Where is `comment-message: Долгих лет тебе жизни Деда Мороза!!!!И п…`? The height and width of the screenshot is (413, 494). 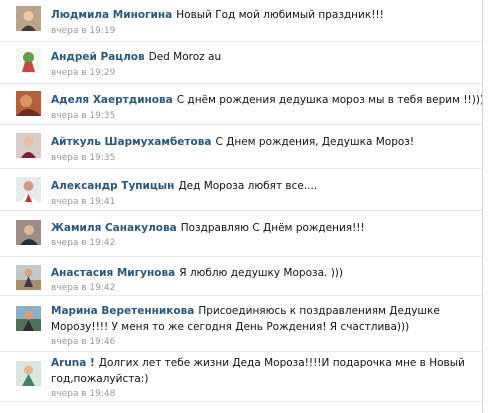 comment-message: Долгих лет тебе жизни Деда Мороза!!!!И п… is located at coordinates (258, 371).